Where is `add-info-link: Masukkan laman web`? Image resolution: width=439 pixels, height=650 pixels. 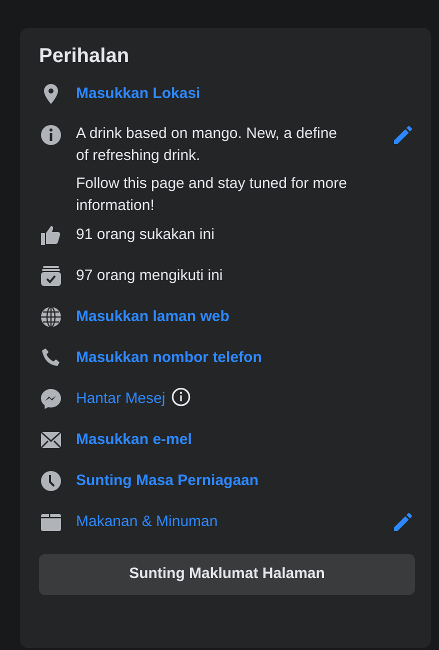
add-info-link: Masukkan laman web is located at coordinates (153, 316).